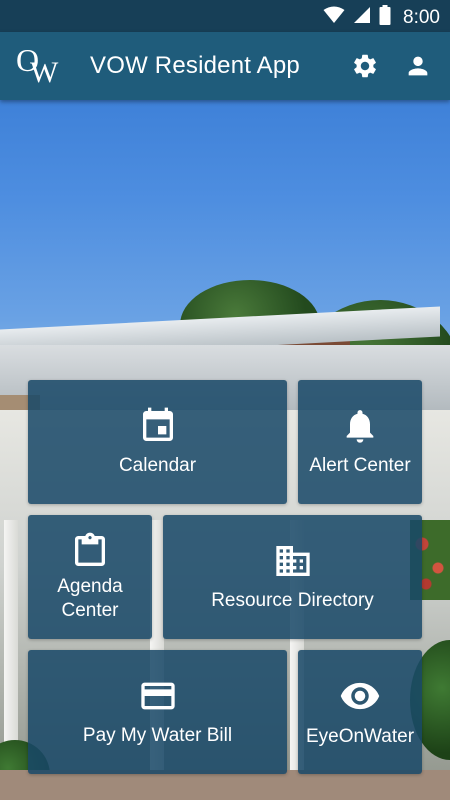  What do you see at coordinates (360, 696) in the screenshot?
I see `eye-icon` at bounding box center [360, 696].